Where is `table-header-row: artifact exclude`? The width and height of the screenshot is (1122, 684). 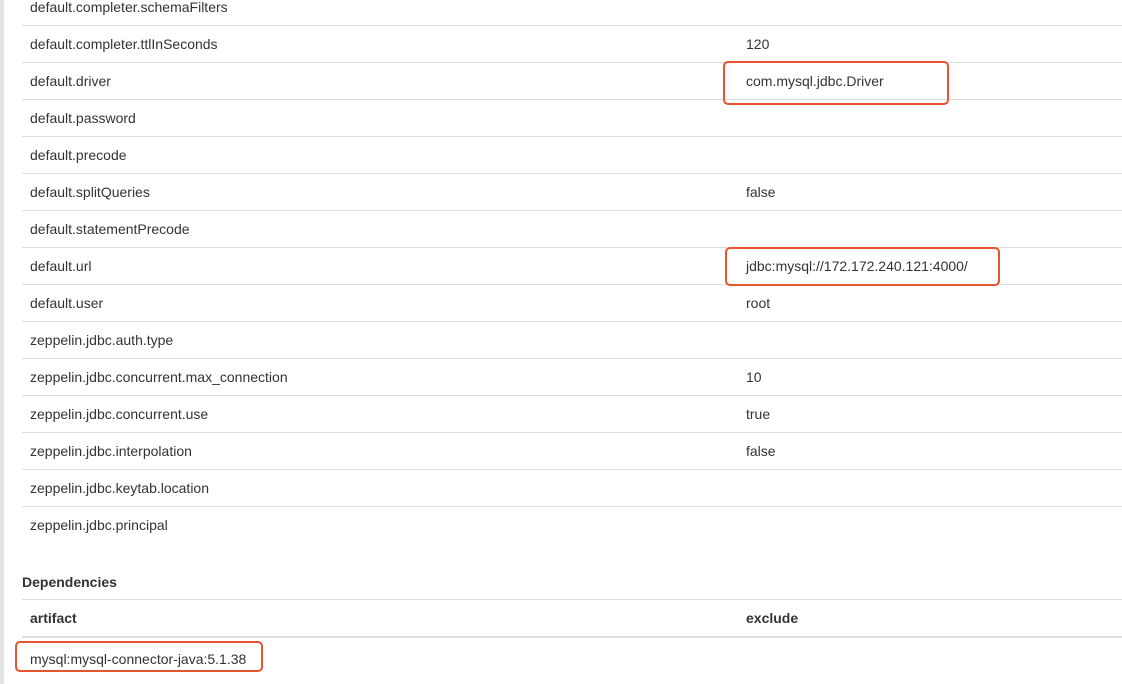
table-header-row: artifact exclude is located at coordinates (572, 618).